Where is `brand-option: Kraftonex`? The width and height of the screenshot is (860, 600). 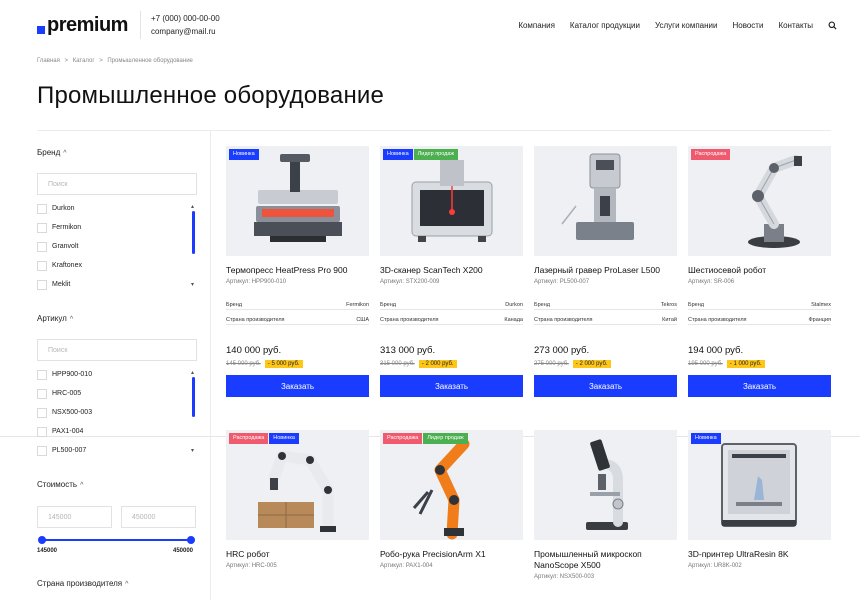
brand-option: Kraftonex is located at coordinates (117, 265).